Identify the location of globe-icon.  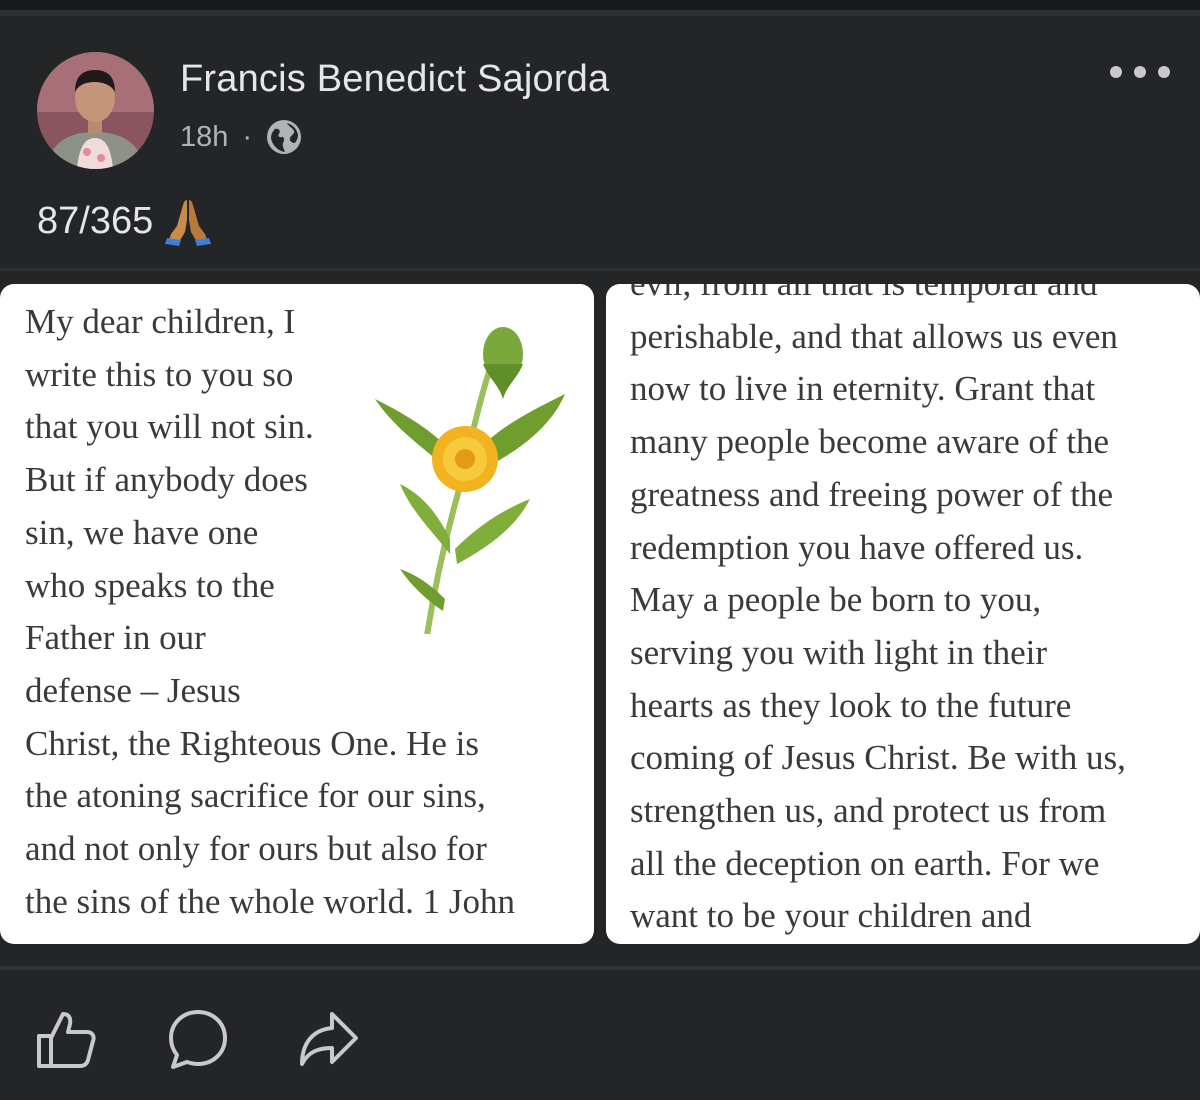
(284, 137).